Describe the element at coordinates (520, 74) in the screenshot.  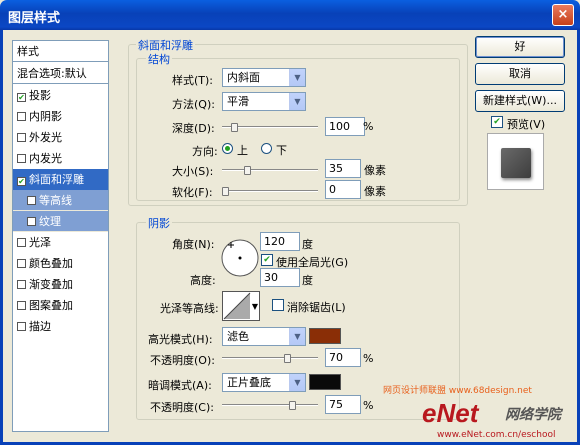
I see `cancel-button: 取消` at that location.